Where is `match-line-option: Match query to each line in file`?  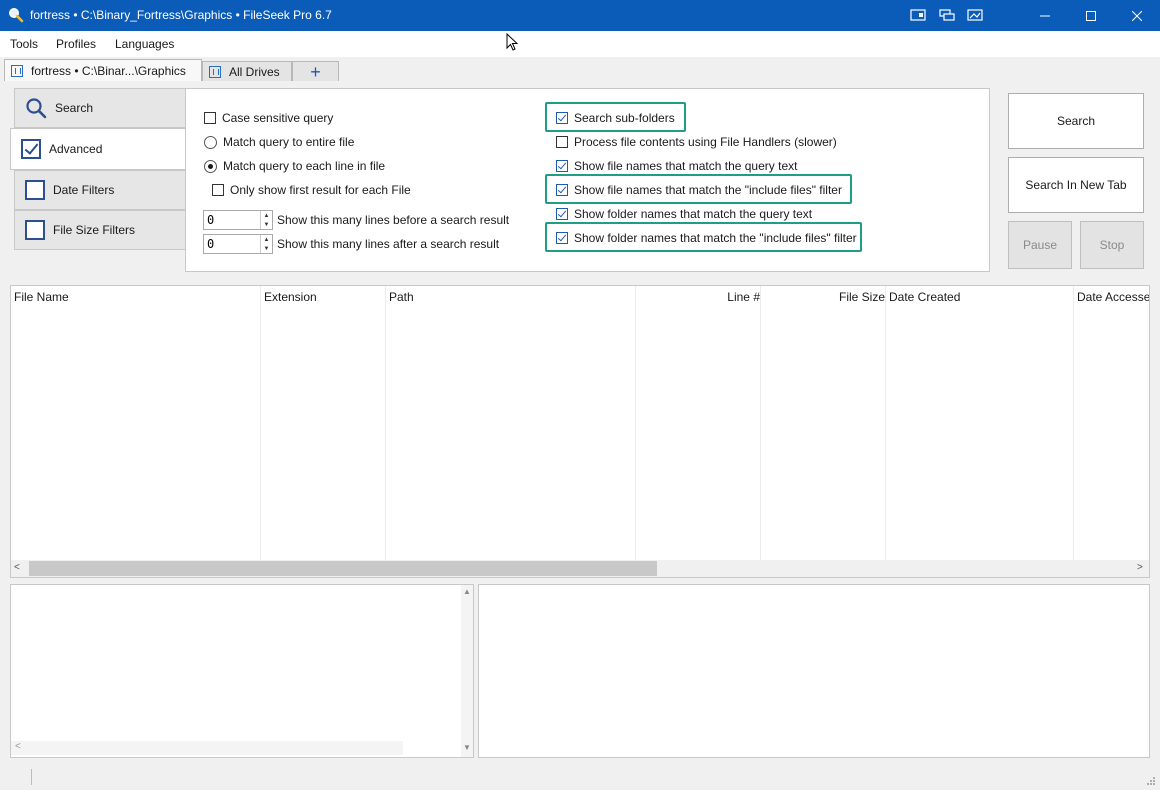
match-line-option: Match query to each line in file is located at coordinates (294, 166).